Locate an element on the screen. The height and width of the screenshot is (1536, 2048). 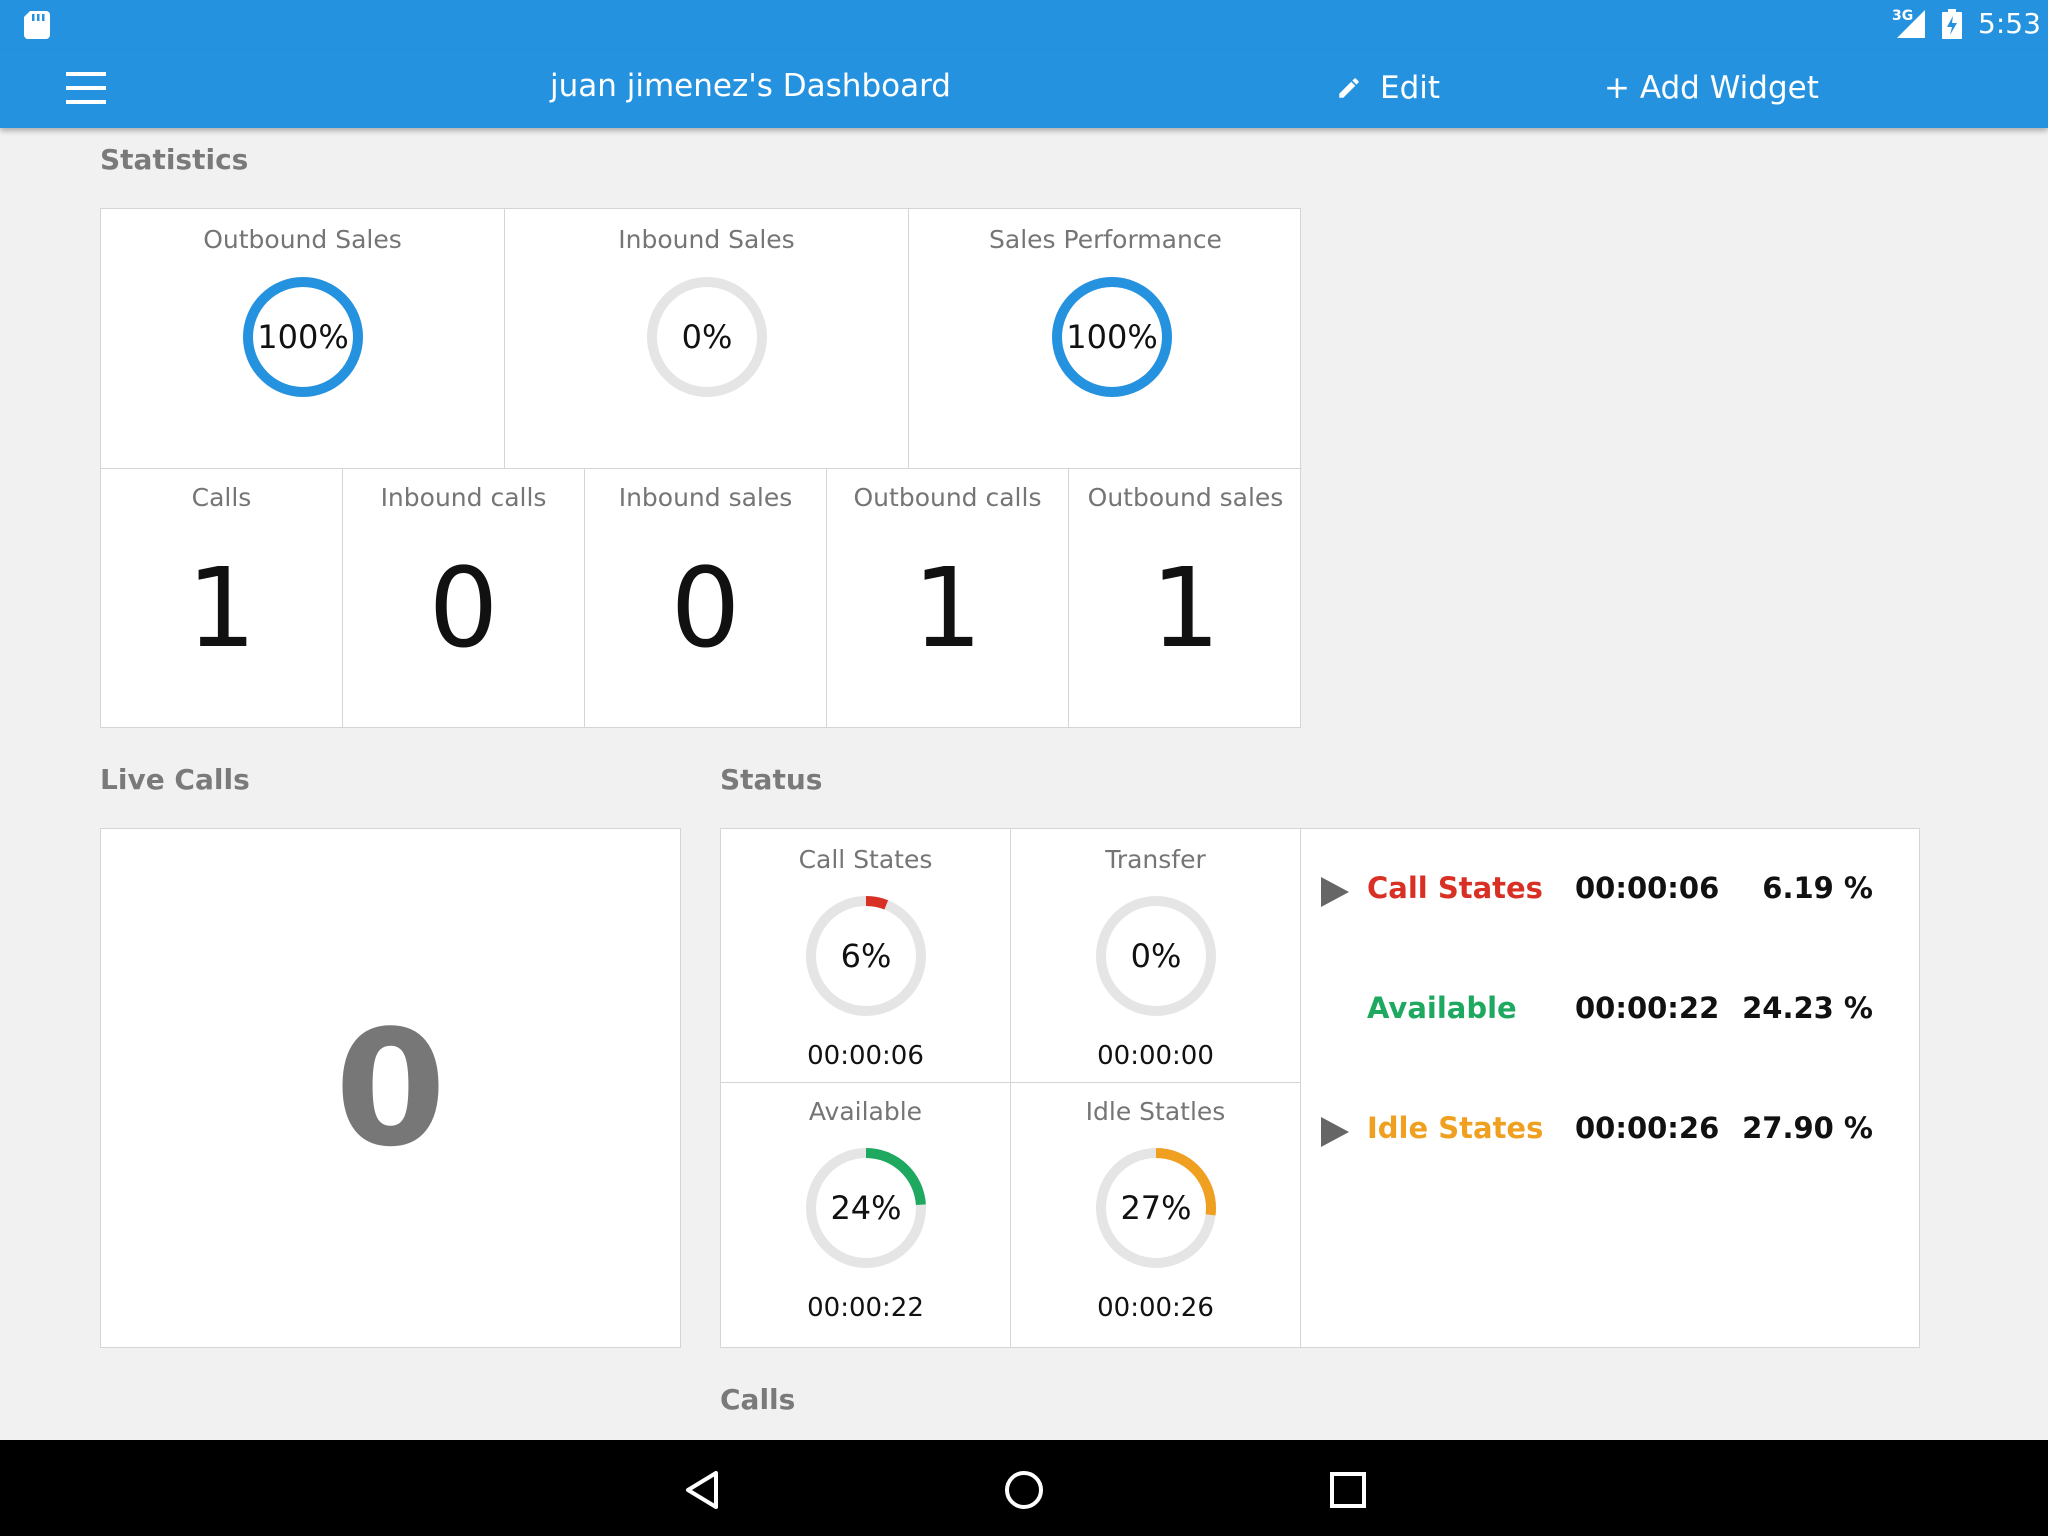
counter-label: Calls is located at coordinates (221, 497).